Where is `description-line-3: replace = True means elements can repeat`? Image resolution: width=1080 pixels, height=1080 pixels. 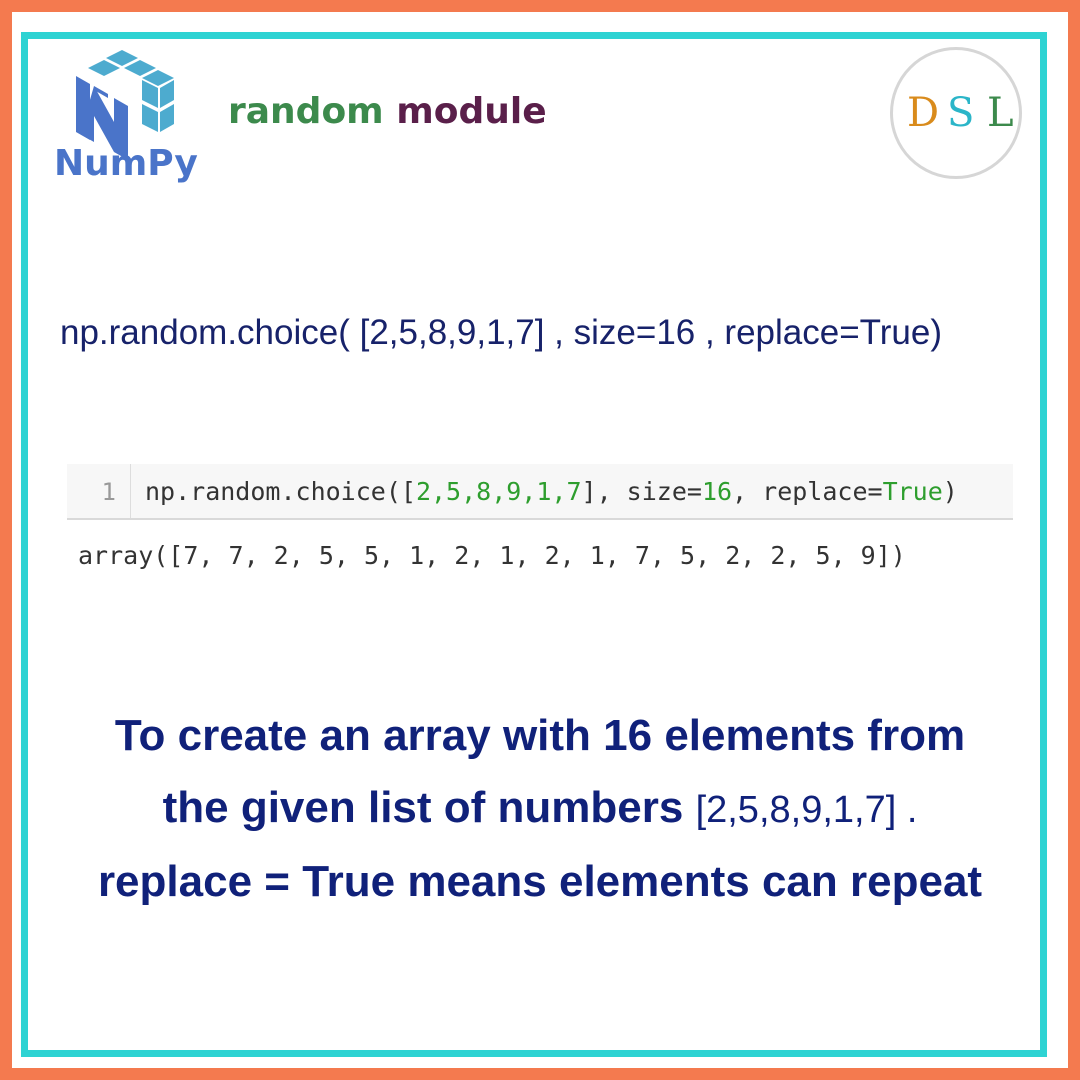 description-line-3: replace = True means elements can repeat is located at coordinates (540, 881).